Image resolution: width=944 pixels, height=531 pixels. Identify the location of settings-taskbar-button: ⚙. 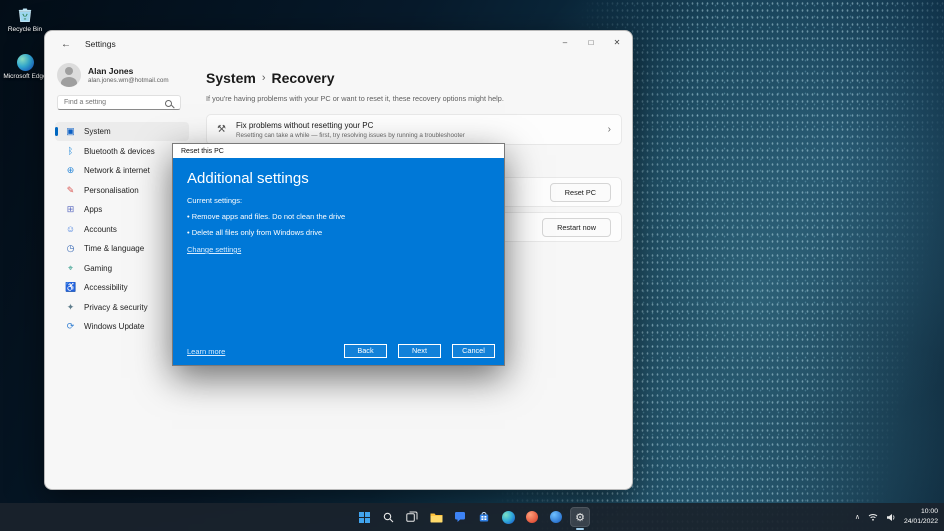
(580, 518).